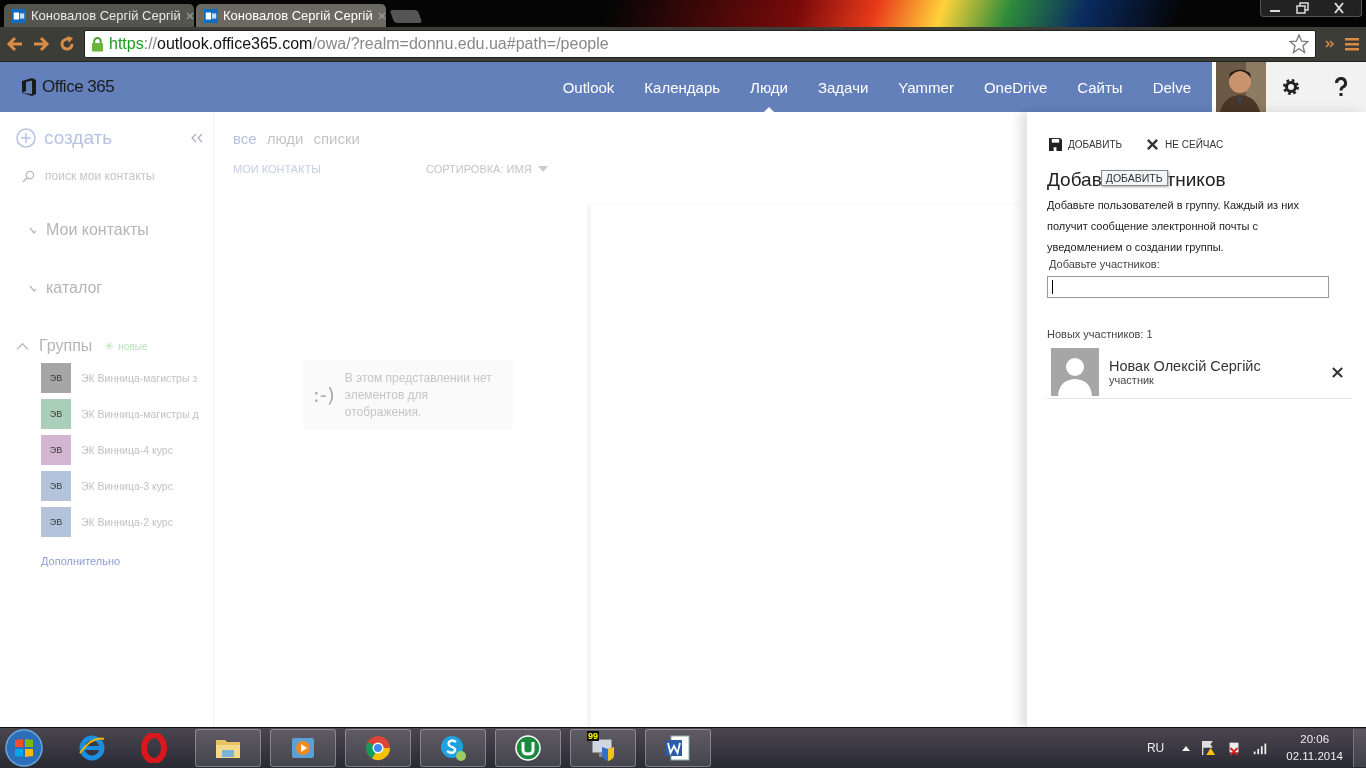 The height and width of the screenshot is (768, 1366). Describe the element at coordinates (1100, 87) in the screenshot. I see `nav-tab: Сайты` at that location.